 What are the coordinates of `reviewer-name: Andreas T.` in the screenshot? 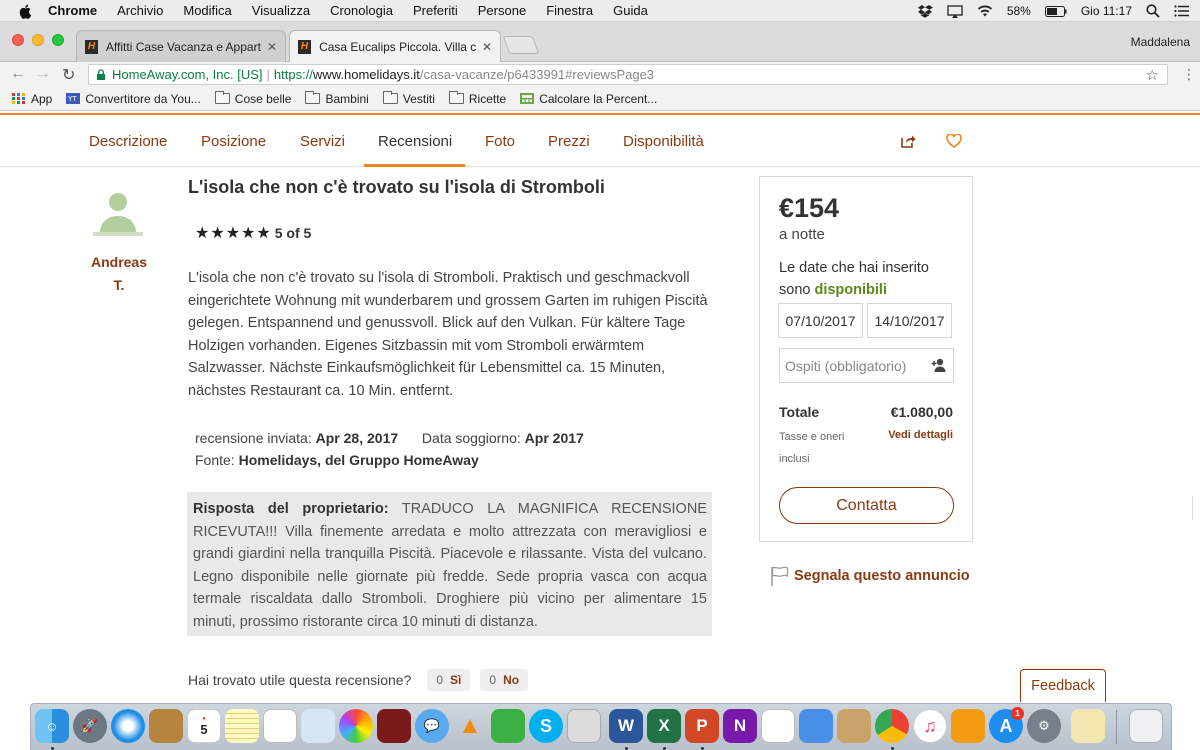 It's located at (119, 274).